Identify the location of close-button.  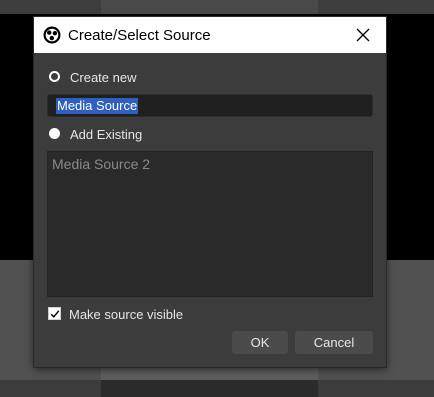
(363, 35).